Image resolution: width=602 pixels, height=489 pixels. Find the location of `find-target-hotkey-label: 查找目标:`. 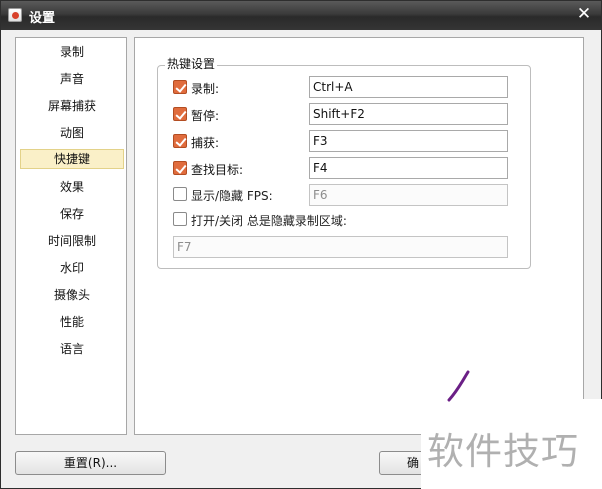

find-target-hotkey-label: 查找目标: is located at coordinates (217, 170).